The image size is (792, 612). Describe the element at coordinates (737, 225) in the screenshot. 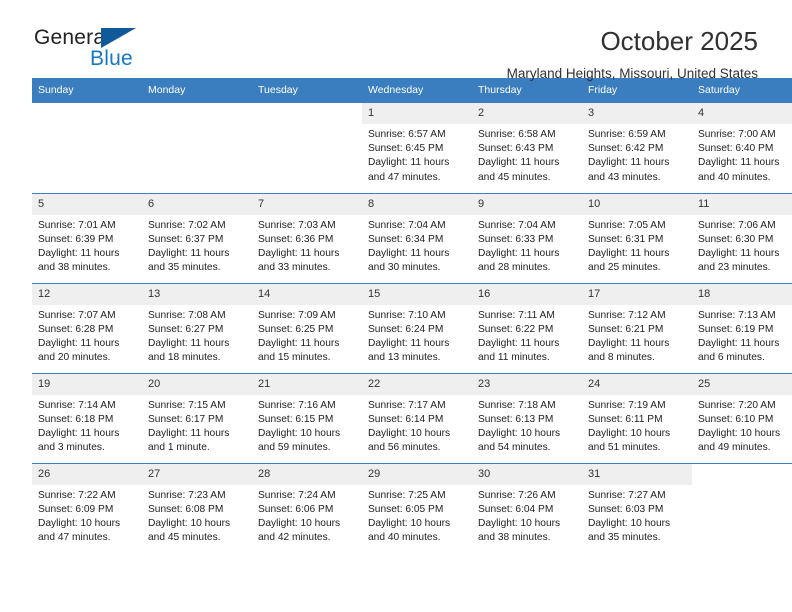

I see `sunrise-text: Sunrise: 7:06 AM` at that location.